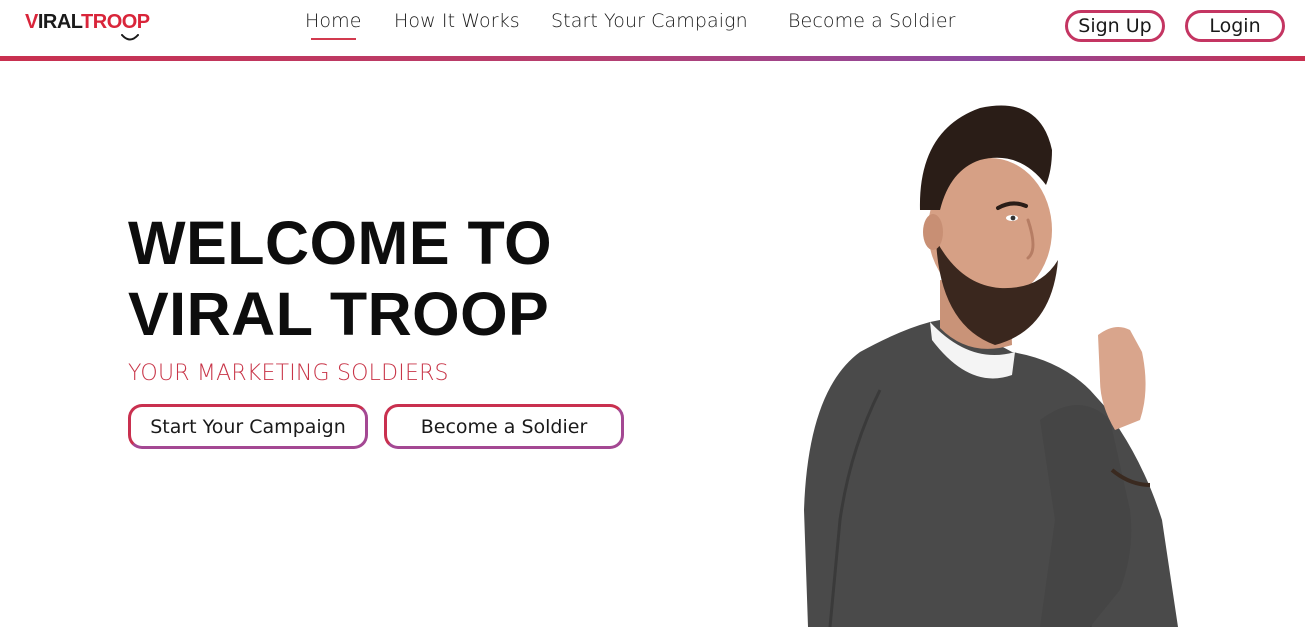 The image size is (1305, 627). Describe the element at coordinates (504, 426) in the screenshot. I see `become-soldier-button: Become a Soldier` at that location.